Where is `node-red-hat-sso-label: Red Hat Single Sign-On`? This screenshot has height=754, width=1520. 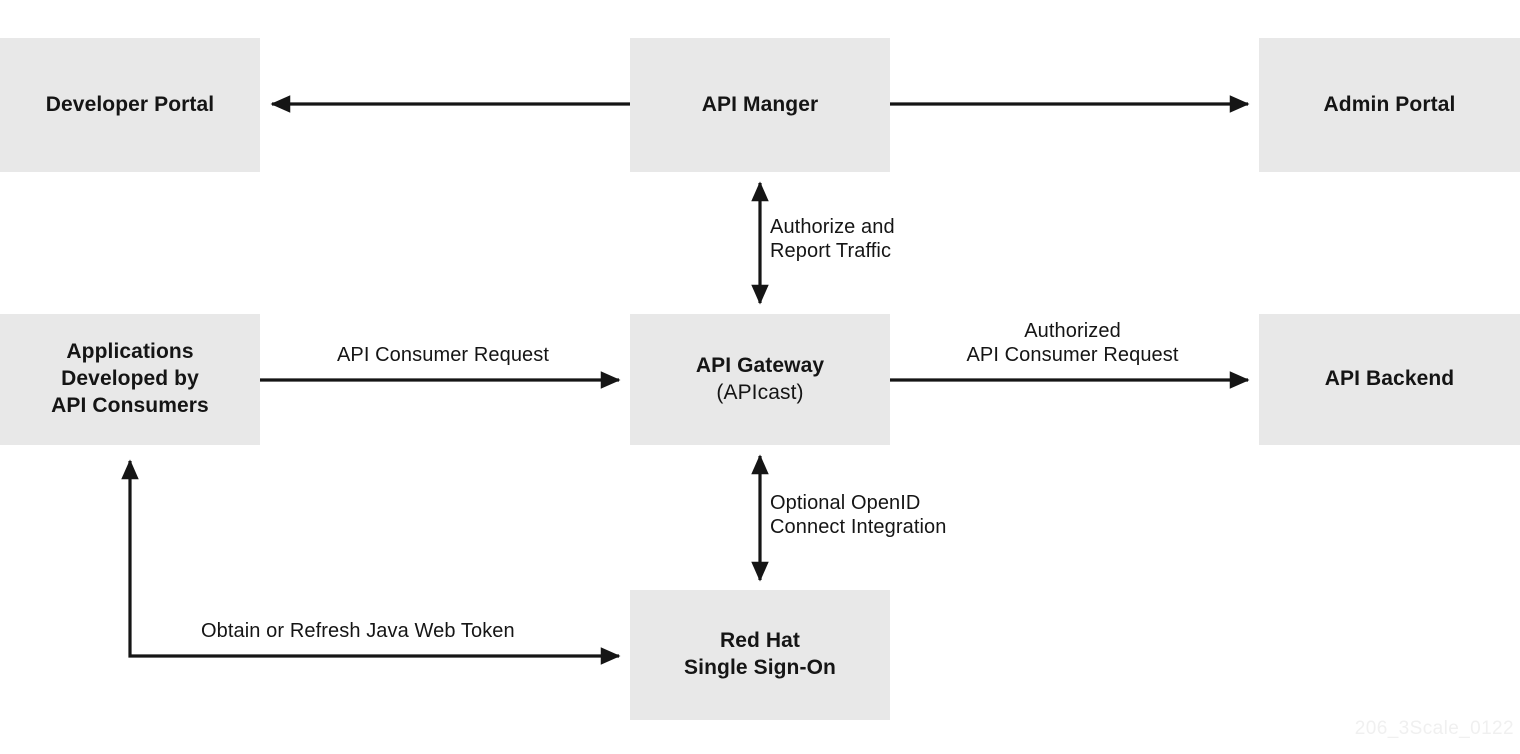
node-red-hat-sso-label: Red Hat Single Sign-On is located at coordinates (760, 654).